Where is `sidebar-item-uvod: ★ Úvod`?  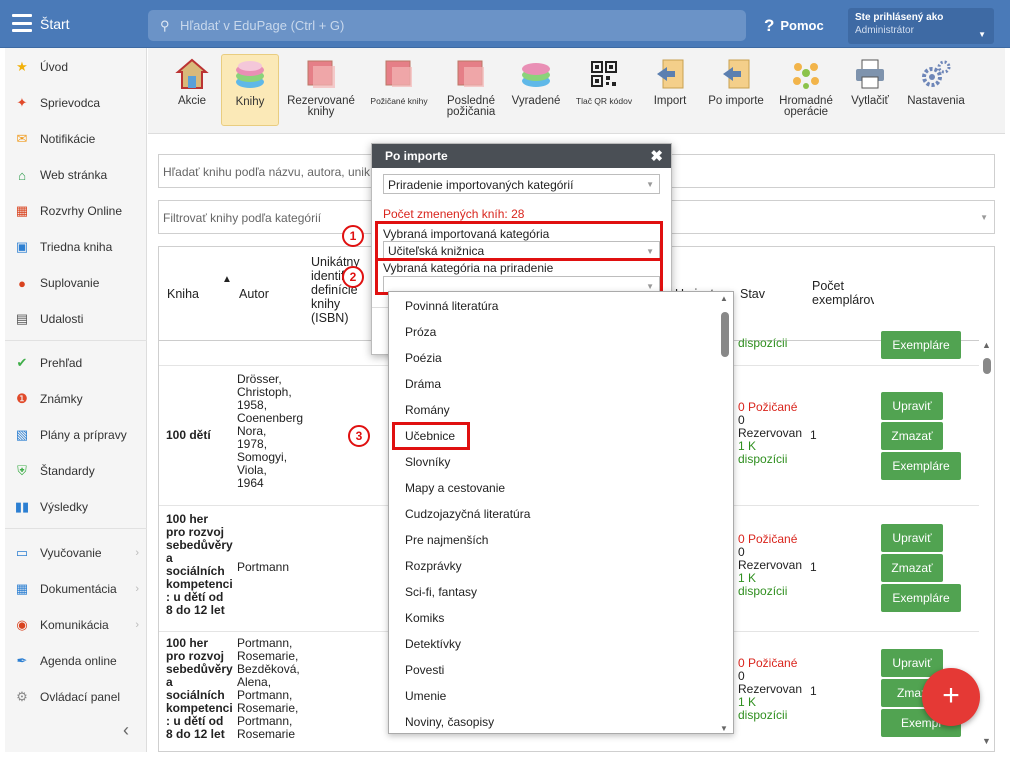 sidebar-item-uvod: ★ Úvod is located at coordinates (76, 67).